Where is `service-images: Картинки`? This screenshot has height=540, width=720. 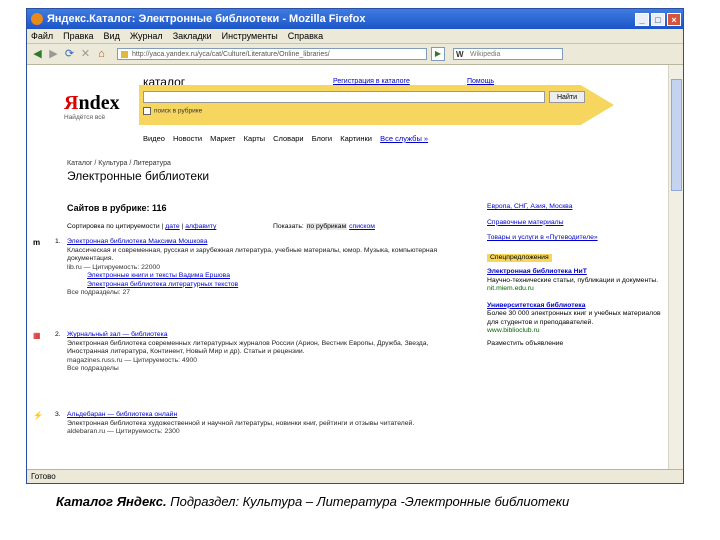 service-images: Картинки is located at coordinates (356, 138).